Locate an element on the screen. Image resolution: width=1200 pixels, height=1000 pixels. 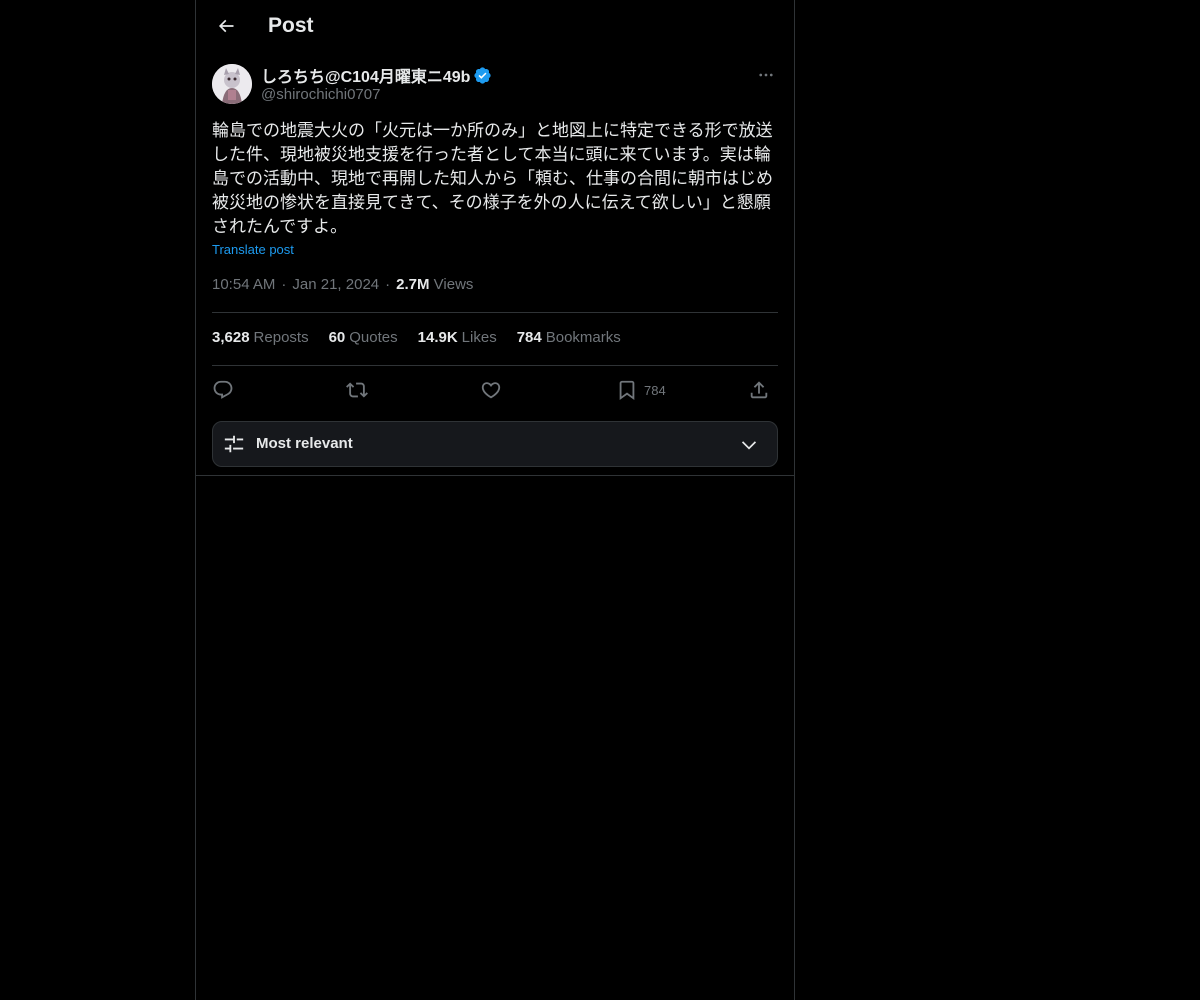
back-button is located at coordinates (226, 26).